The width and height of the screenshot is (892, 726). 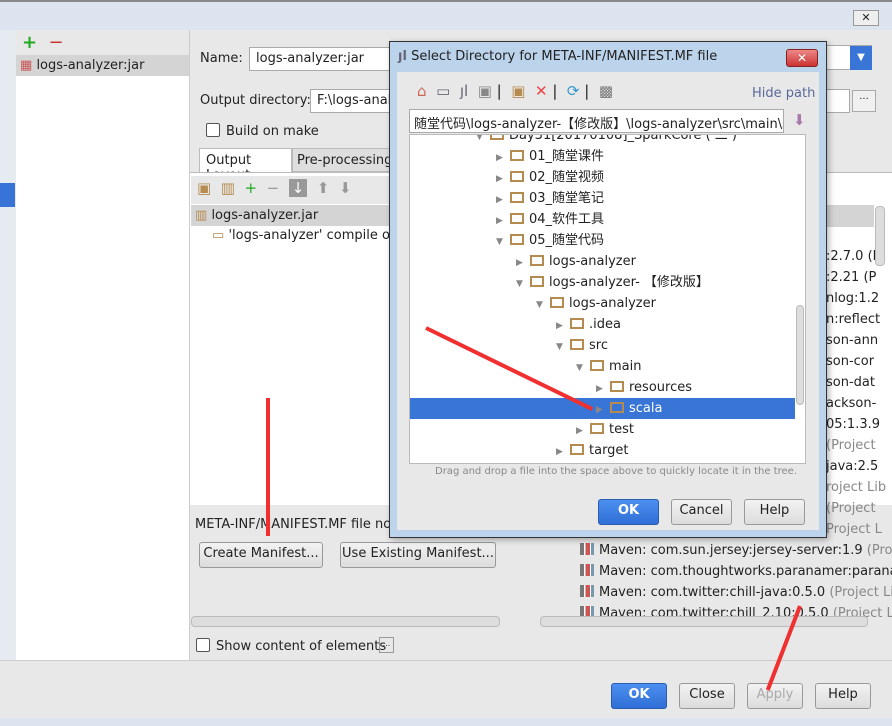 What do you see at coordinates (291, 215) in the screenshot?
I see `layout-item-jar: ▥ logs-analyzer.jar` at bounding box center [291, 215].